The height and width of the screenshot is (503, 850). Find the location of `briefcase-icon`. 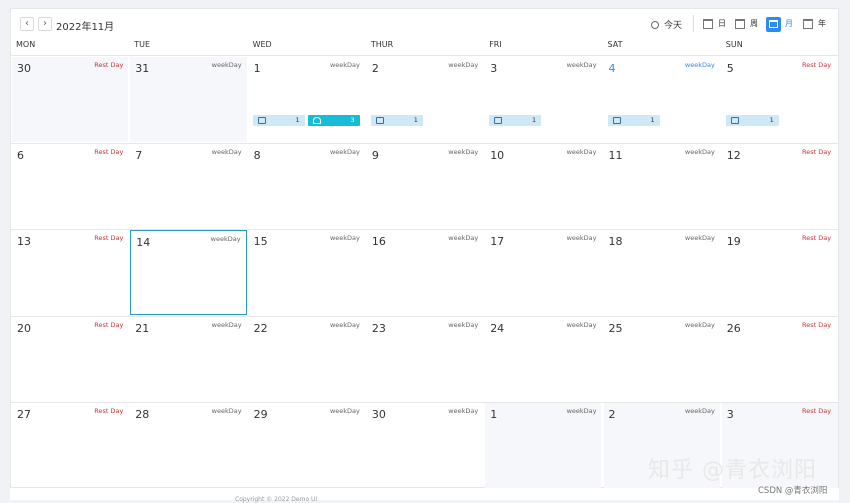

briefcase-icon is located at coordinates (261, 120).